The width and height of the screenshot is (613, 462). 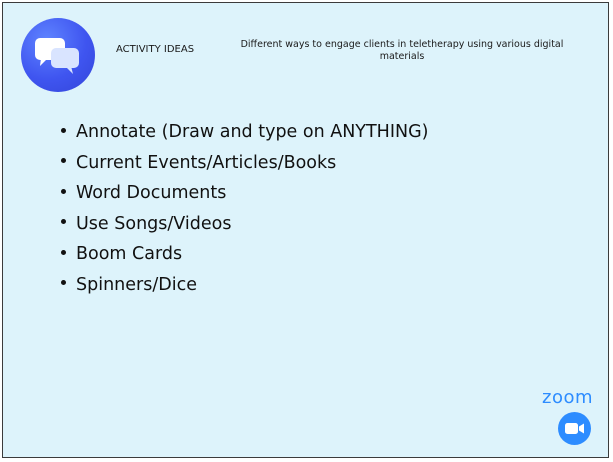 What do you see at coordinates (58, 55) in the screenshot?
I see `chat-bubbles-icon` at bounding box center [58, 55].